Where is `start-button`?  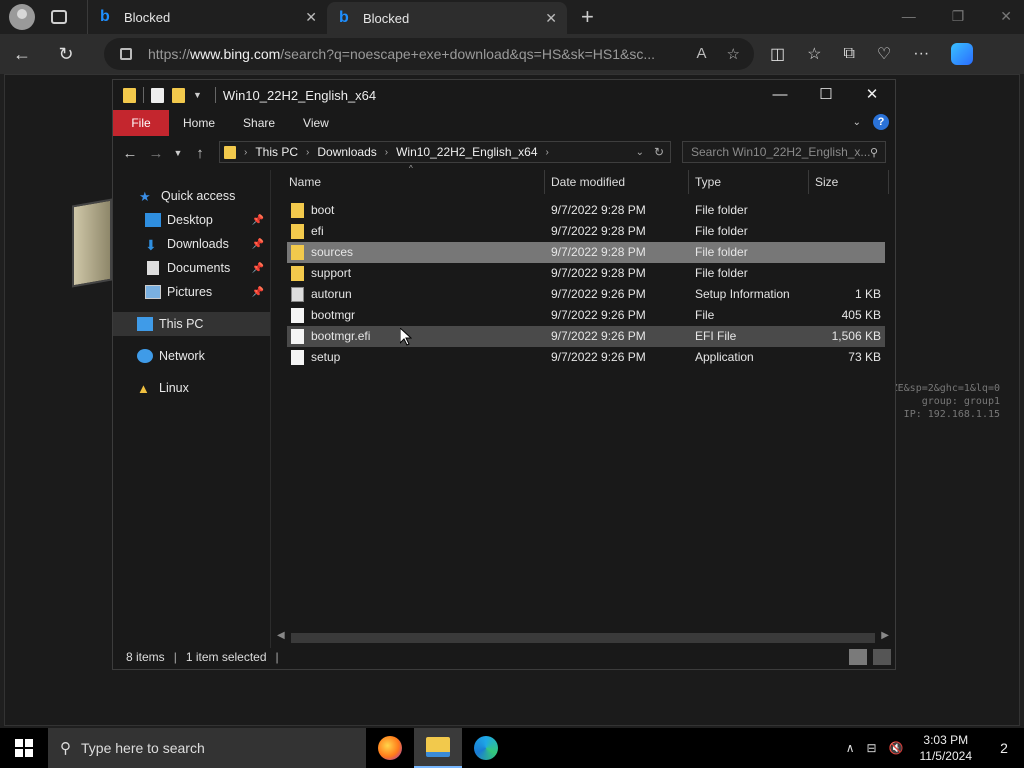
start-button is located at coordinates (24, 748).